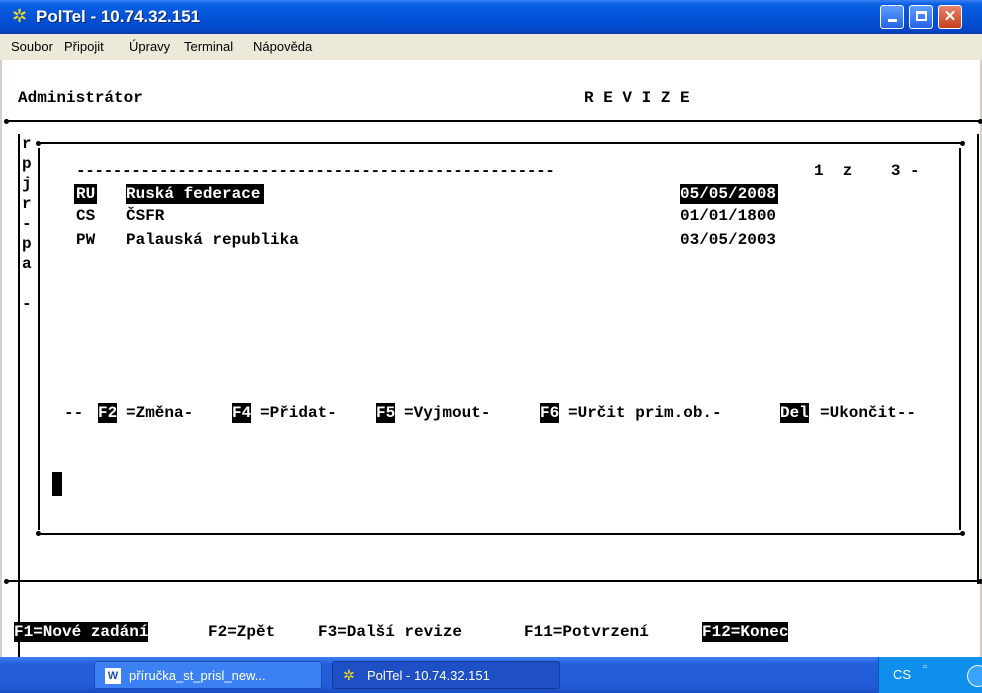 The image size is (982, 693). What do you see at coordinates (728, 216) in the screenshot?
I see `row-date: 01/01/1800` at bounding box center [728, 216].